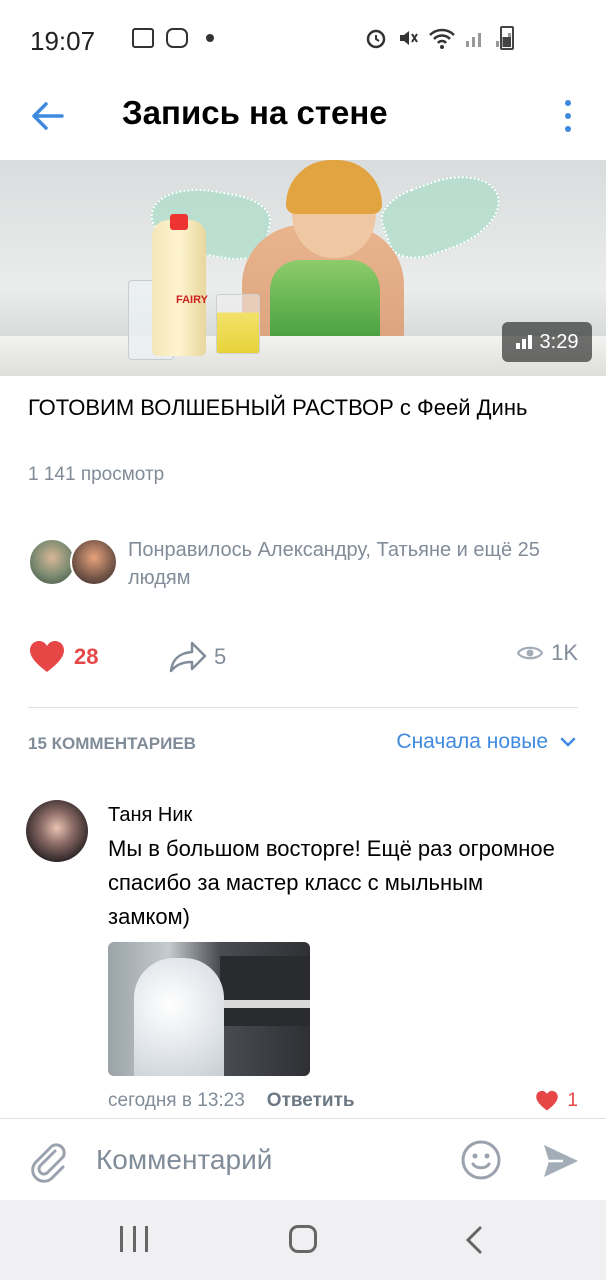  I want to click on comments-header: 15 КОММЕНТАРИЕВ Сначала новые, so click(303, 744).